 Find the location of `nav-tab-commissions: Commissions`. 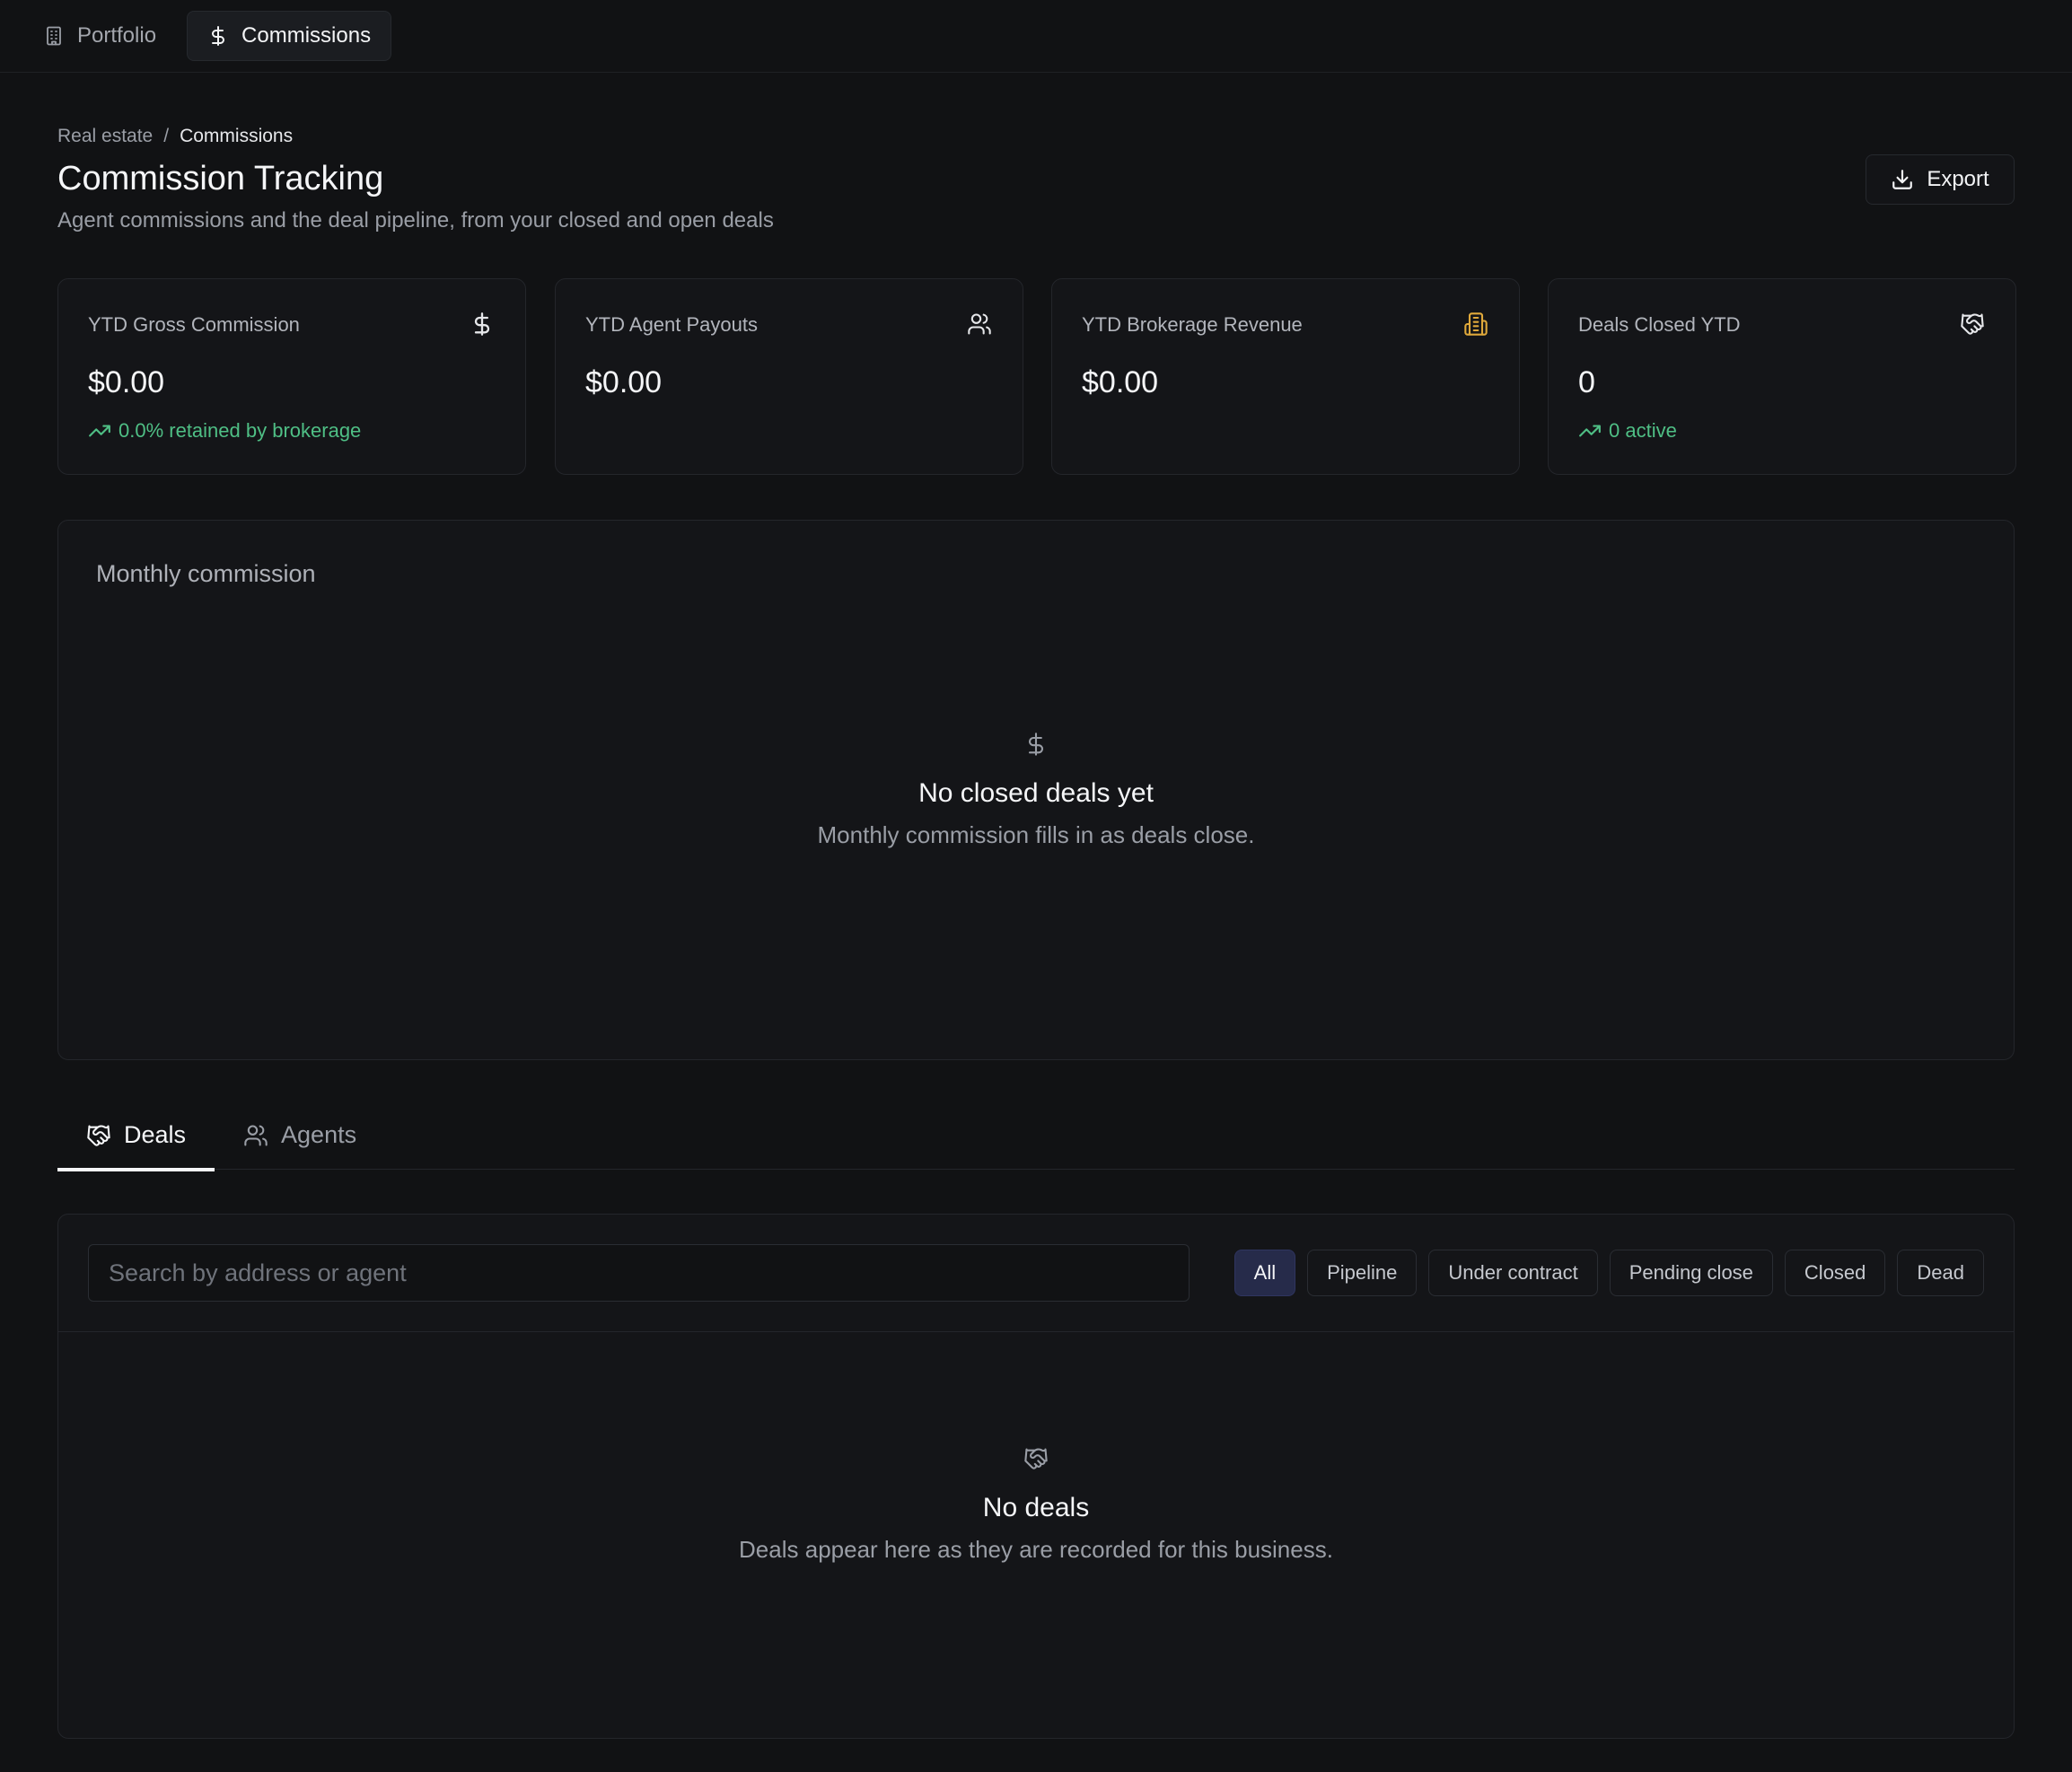

nav-tab-commissions: Commissions is located at coordinates (289, 36).